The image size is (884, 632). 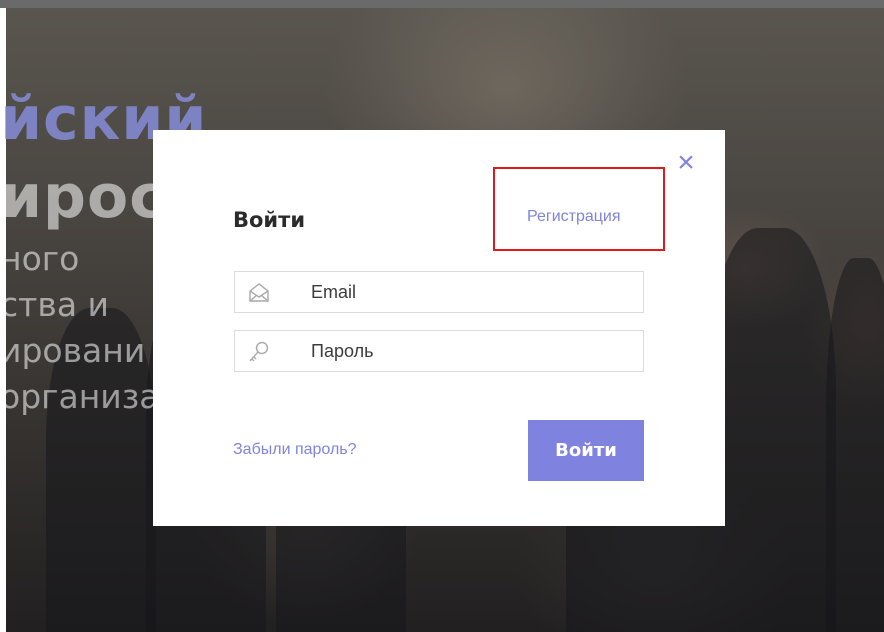 I want to click on forgot-password-link: Забыли пароль?, so click(x=295, y=450).